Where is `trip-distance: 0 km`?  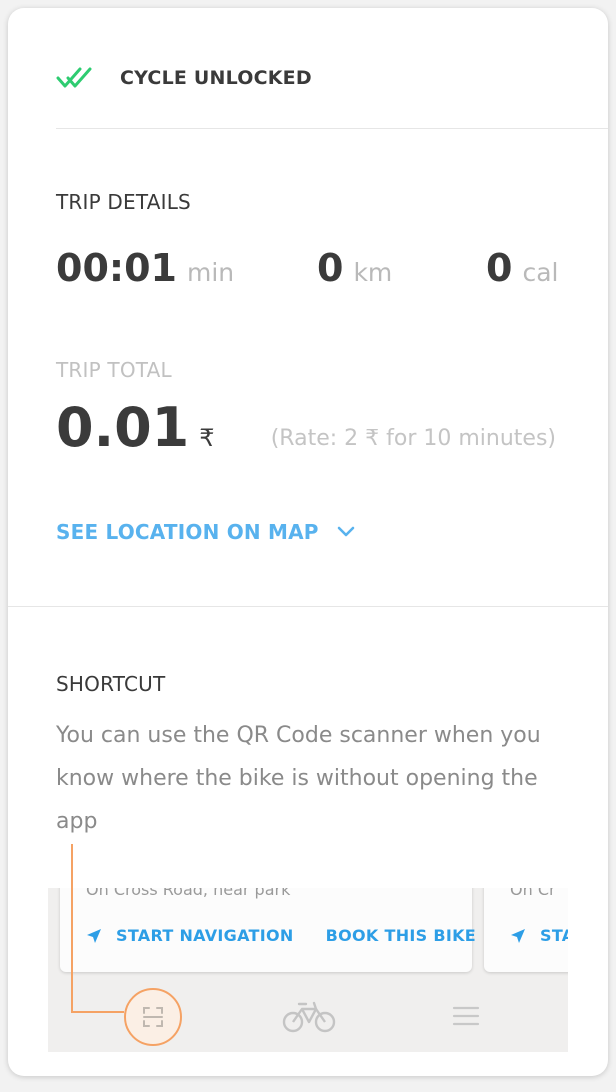
trip-distance: 0 km is located at coordinates (354, 268).